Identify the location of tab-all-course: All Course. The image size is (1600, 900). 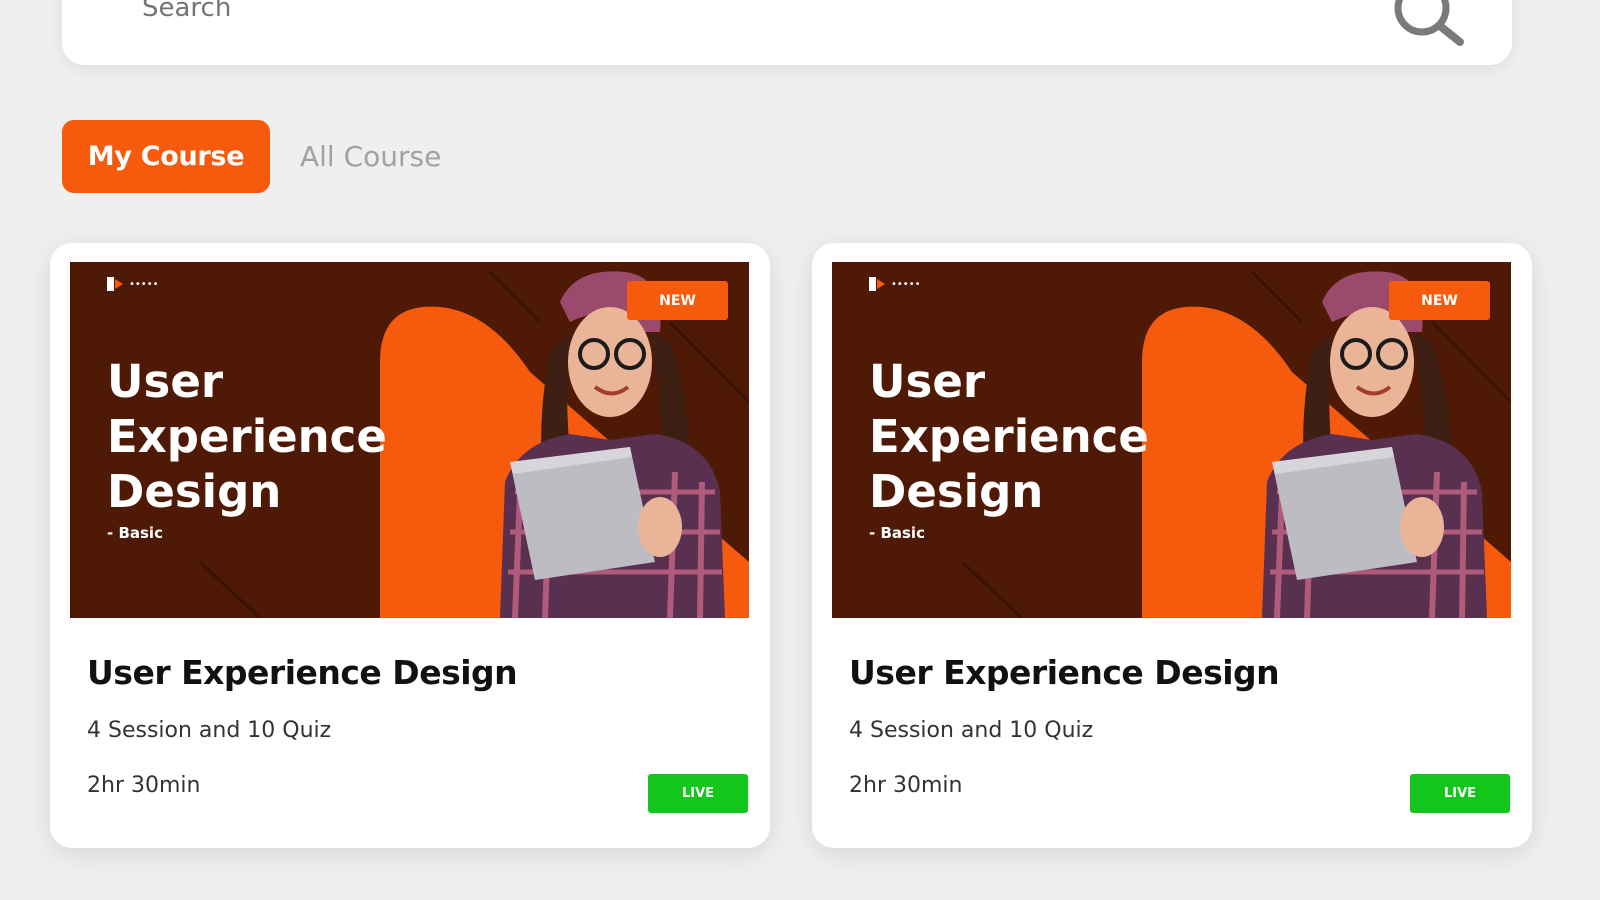
(370, 156).